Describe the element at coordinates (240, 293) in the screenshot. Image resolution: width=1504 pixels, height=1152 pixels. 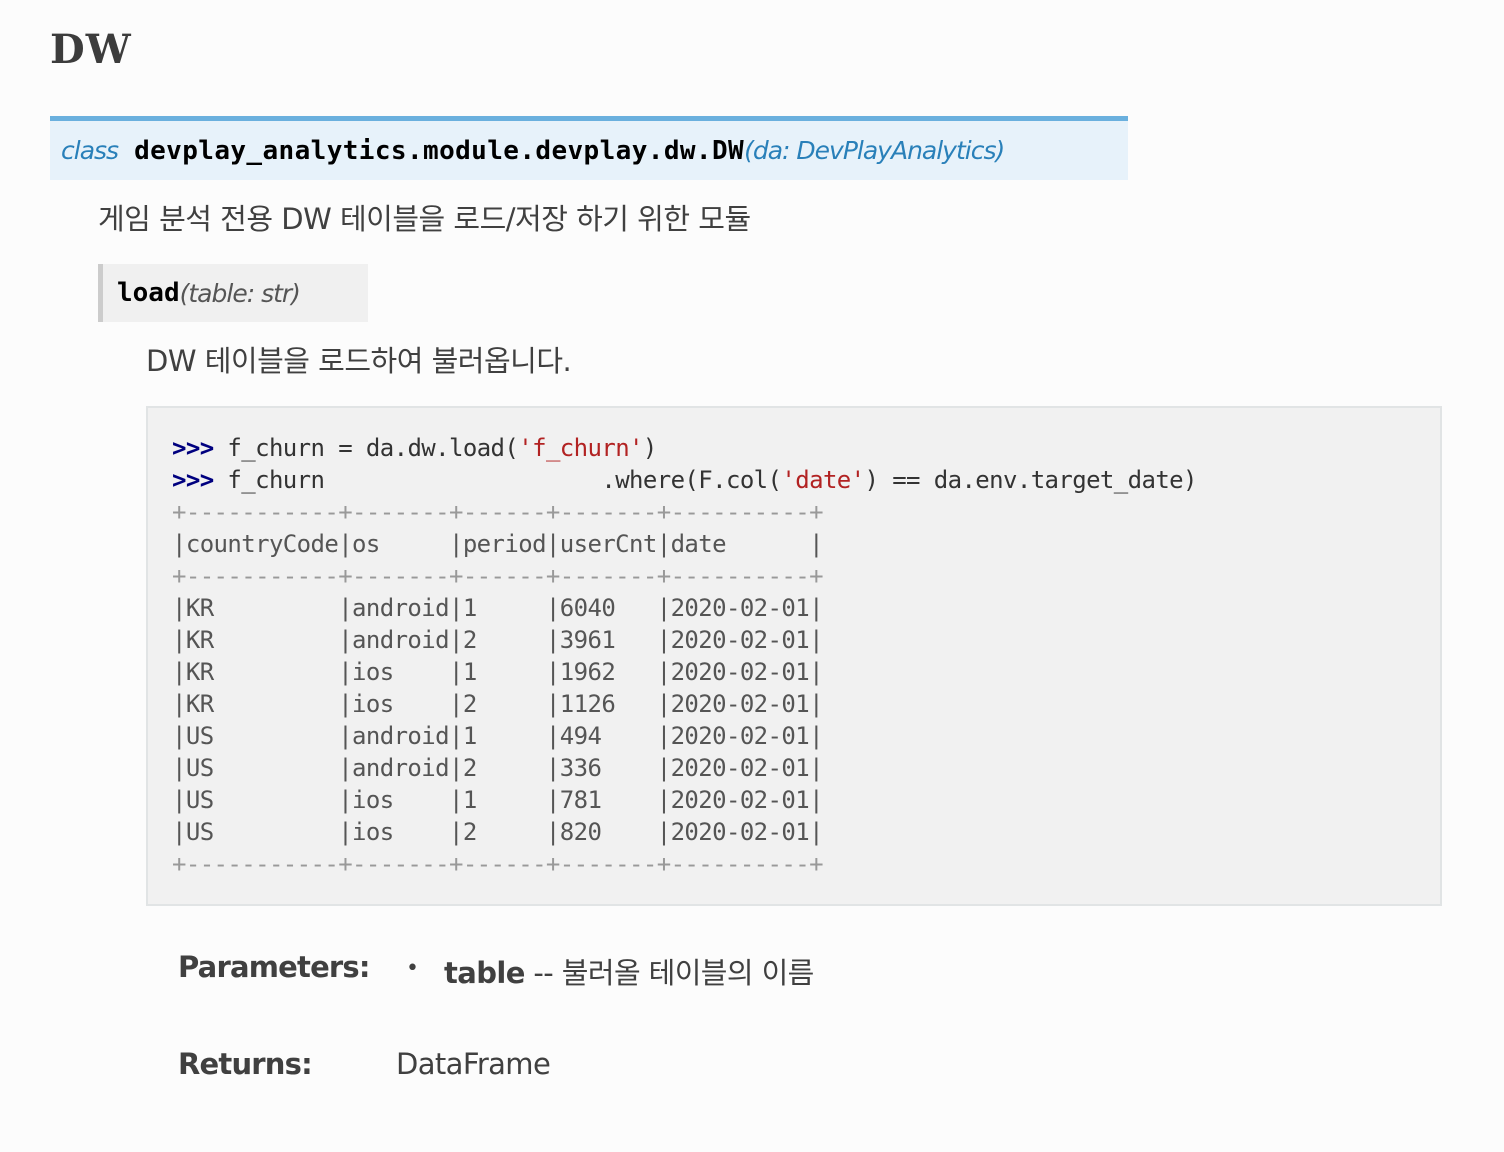
I see `method-params: (table: str)` at that location.